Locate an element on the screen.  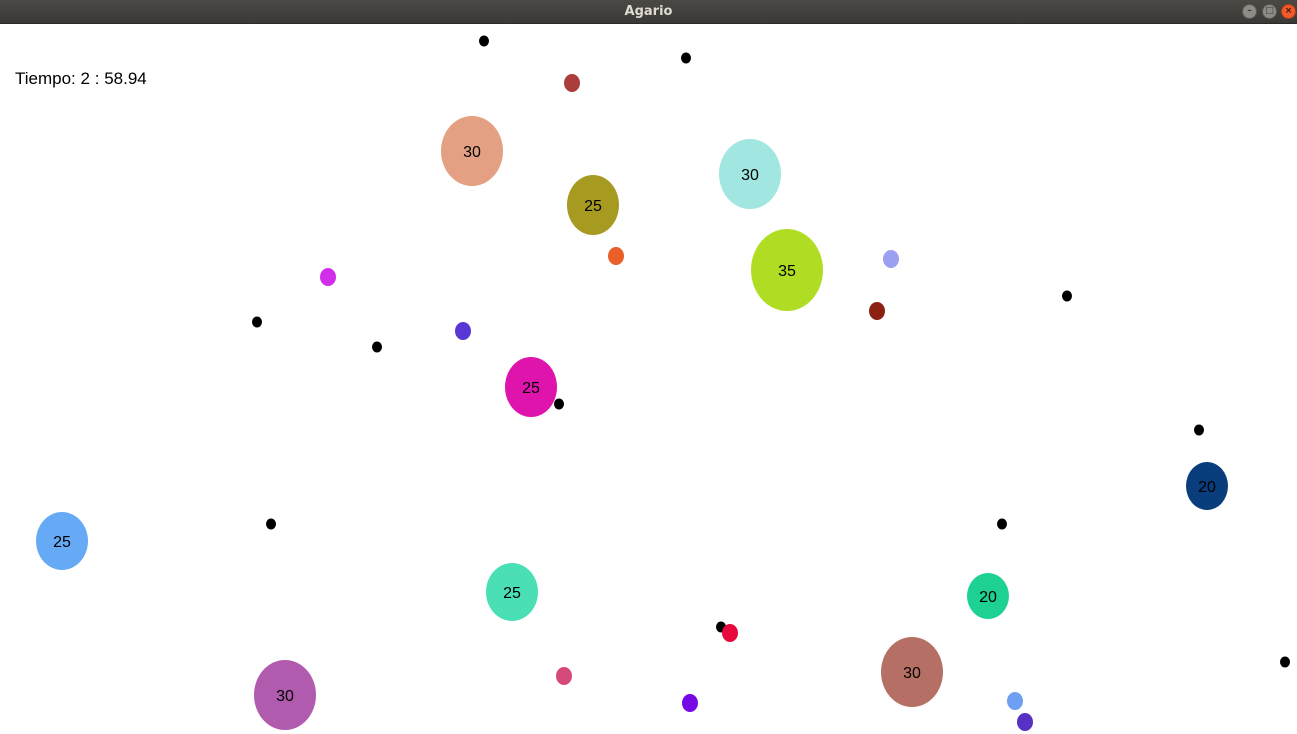
timer-minutes: 2 is located at coordinates (85, 78).